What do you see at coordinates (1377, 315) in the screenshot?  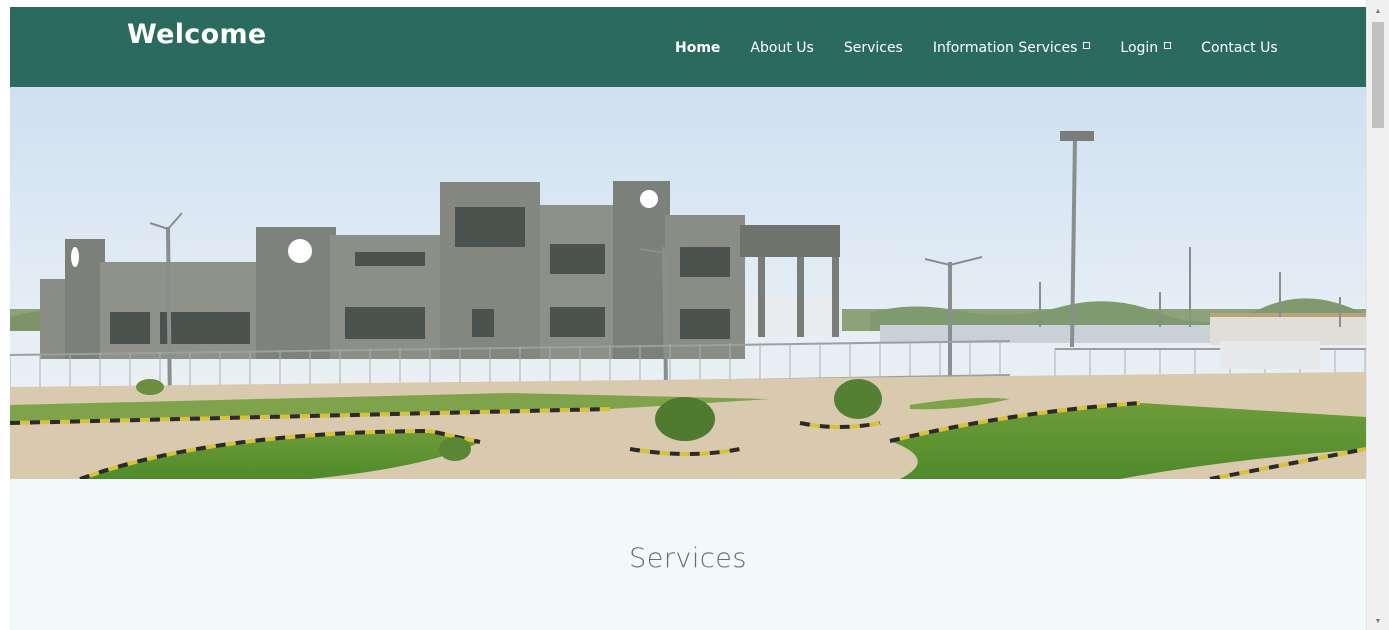 I see `vertical-scrollbar: ▲ ▼` at bounding box center [1377, 315].